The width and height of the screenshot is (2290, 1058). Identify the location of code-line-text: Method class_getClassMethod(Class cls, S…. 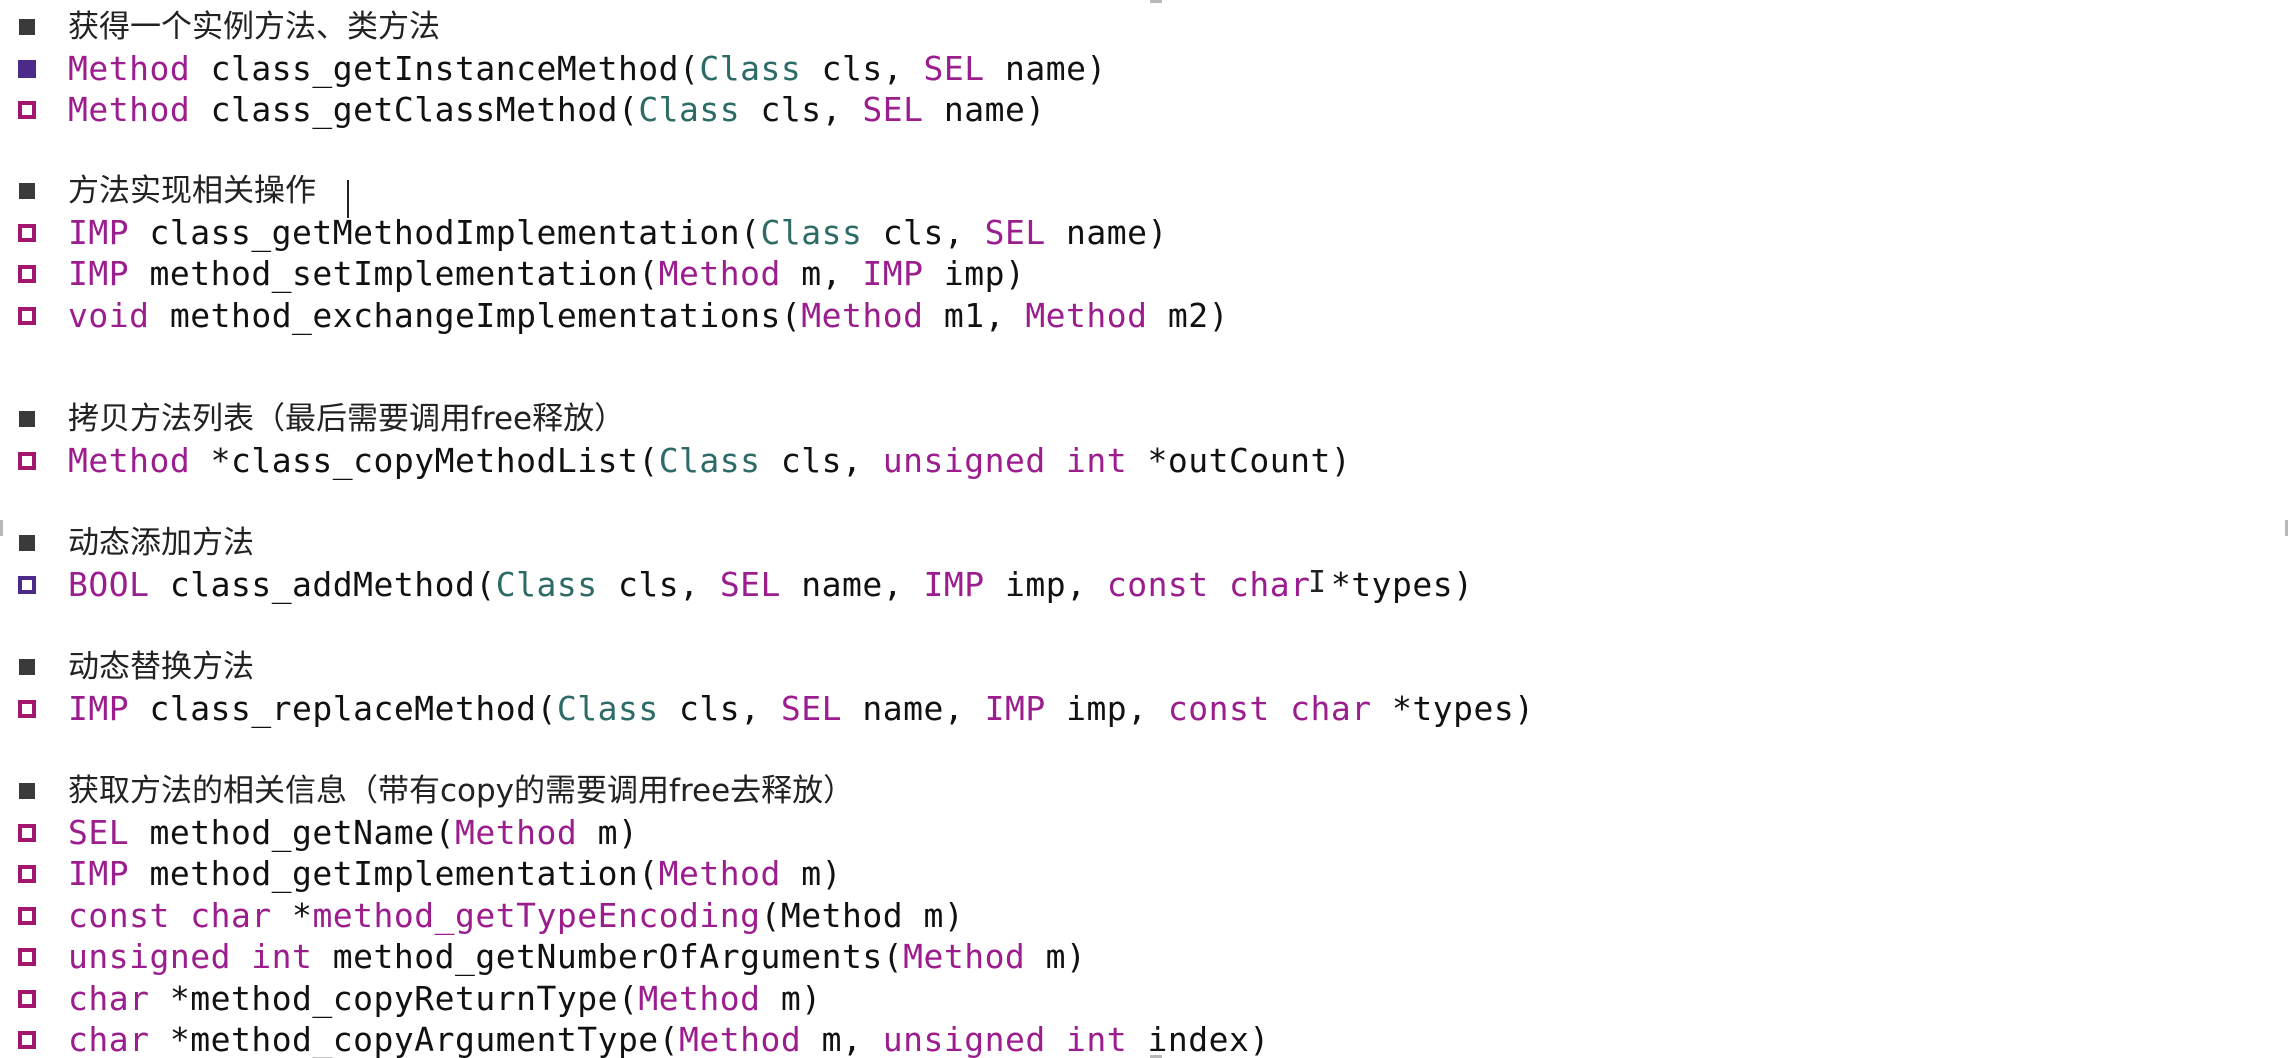
(557, 110).